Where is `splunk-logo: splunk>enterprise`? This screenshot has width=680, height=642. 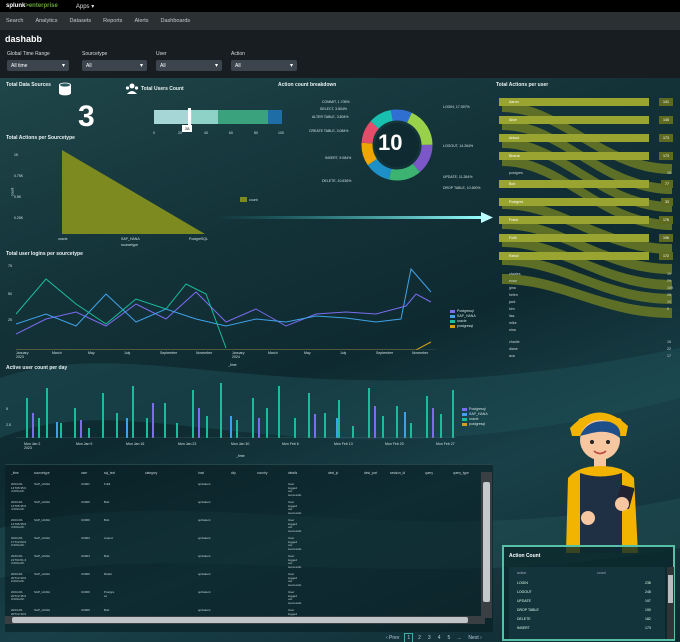
splunk-logo: splunk>enterprise is located at coordinates (32, 6).